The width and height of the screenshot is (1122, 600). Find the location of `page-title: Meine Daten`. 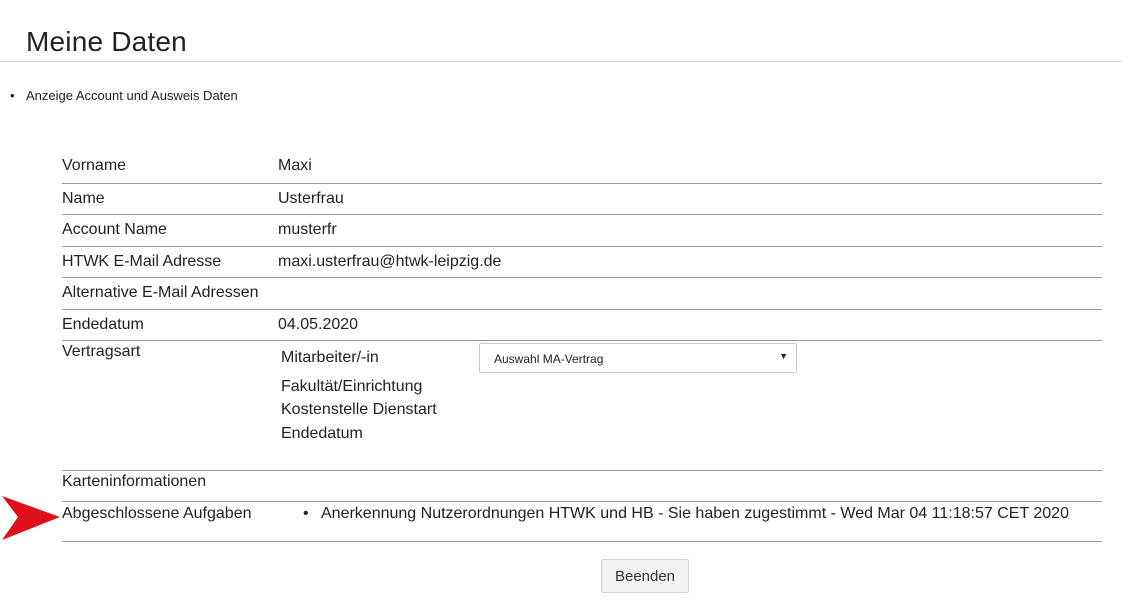

page-title: Meine Daten is located at coordinates (106, 41).